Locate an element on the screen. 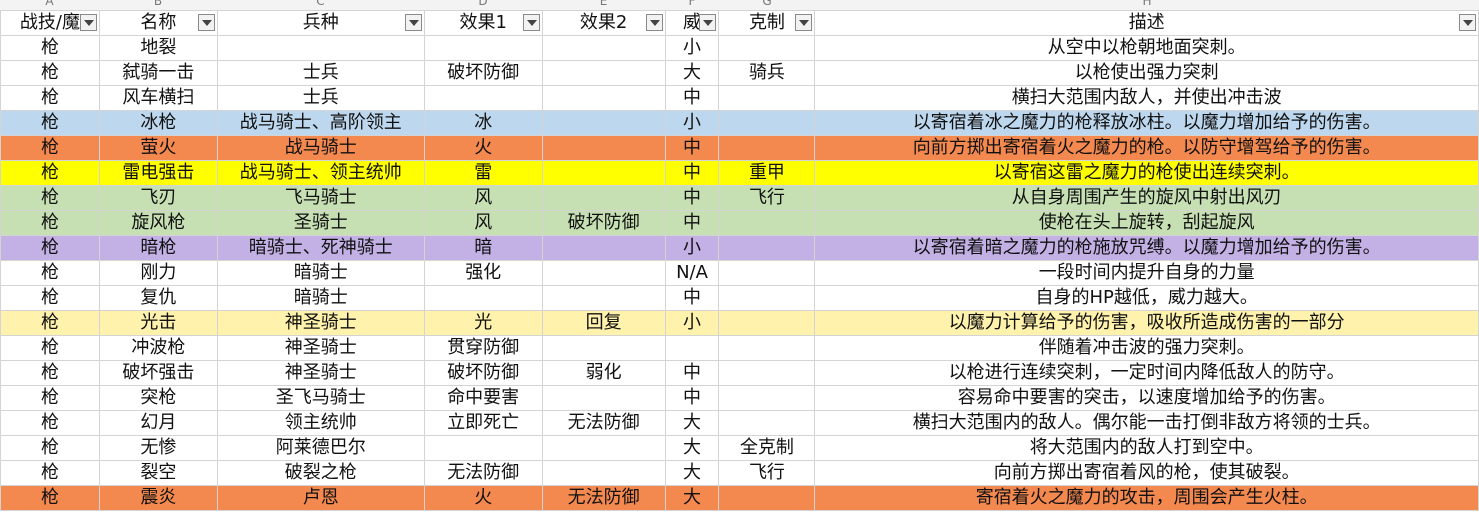 The image size is (1479, 514). cell-name: 萤火 is located at coordinates (158, 148).